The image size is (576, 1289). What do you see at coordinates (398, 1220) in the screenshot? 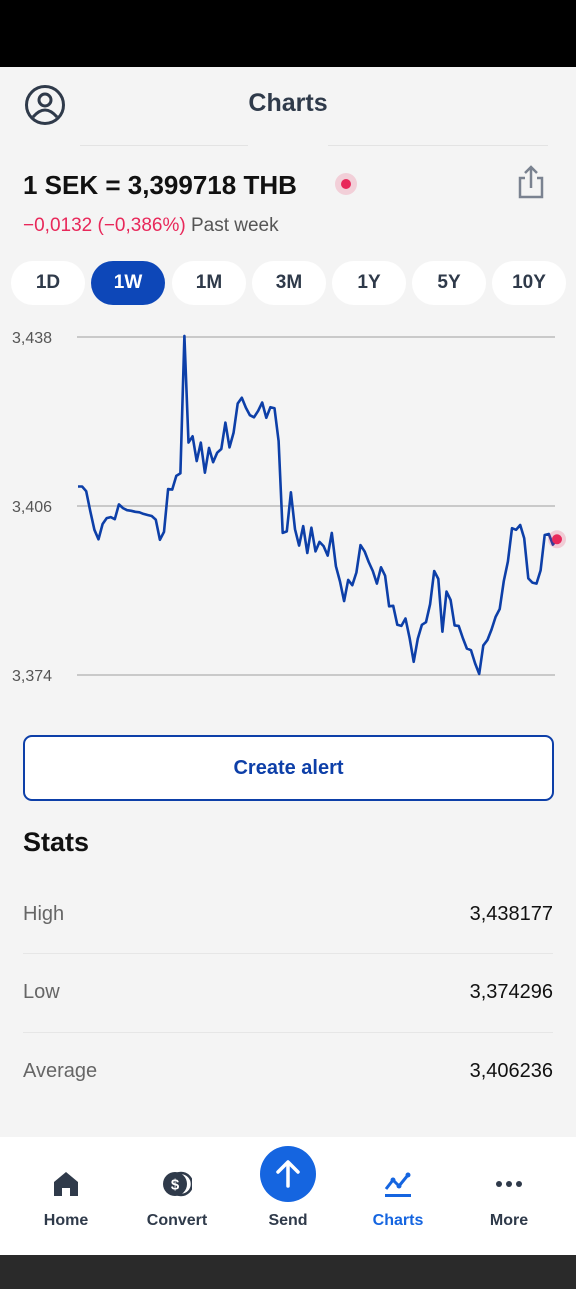
I see `nav-label: Charts` at bounding box center [398, 1220].